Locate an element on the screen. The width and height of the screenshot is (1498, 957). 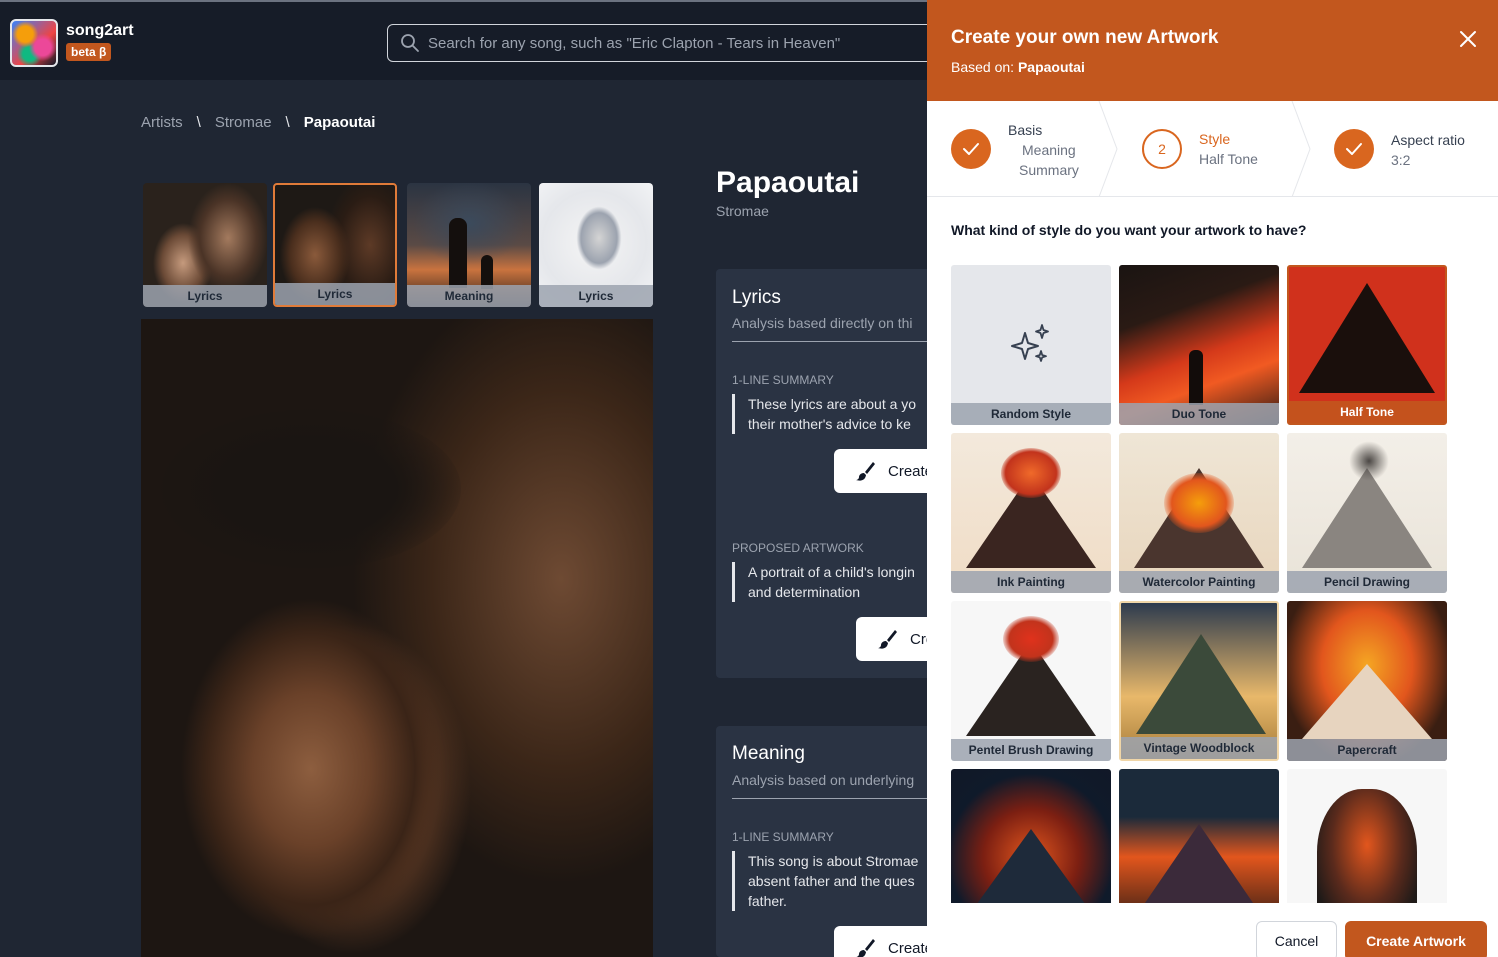
breadcrumb-stromae: Stromae is located at coordinates (243, 122).